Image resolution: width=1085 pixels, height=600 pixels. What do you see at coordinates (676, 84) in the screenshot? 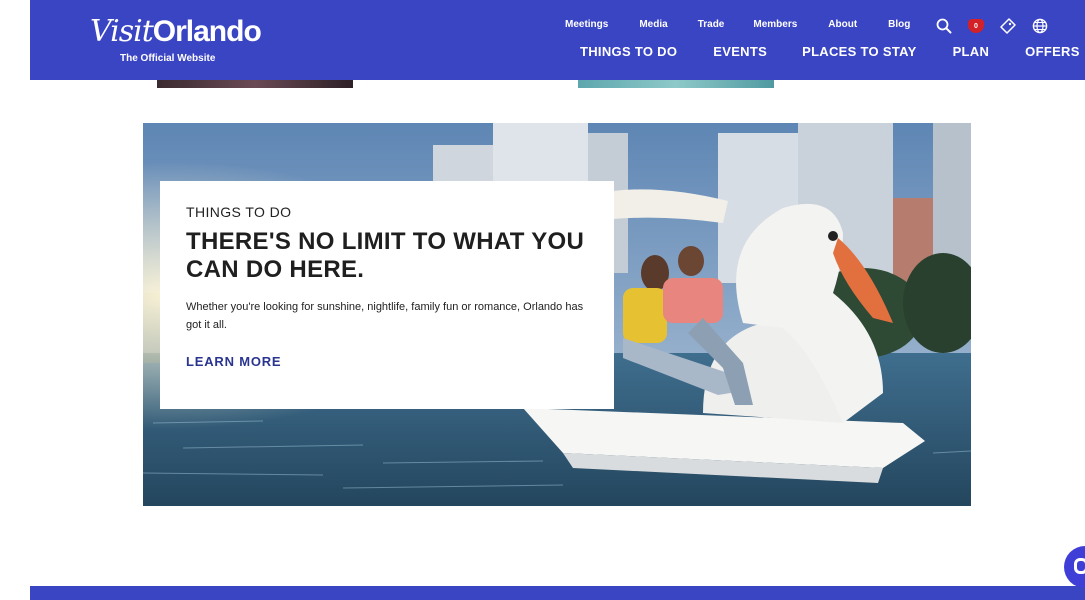
I see `previous-card-image-right` at bounding box center [676, 84].